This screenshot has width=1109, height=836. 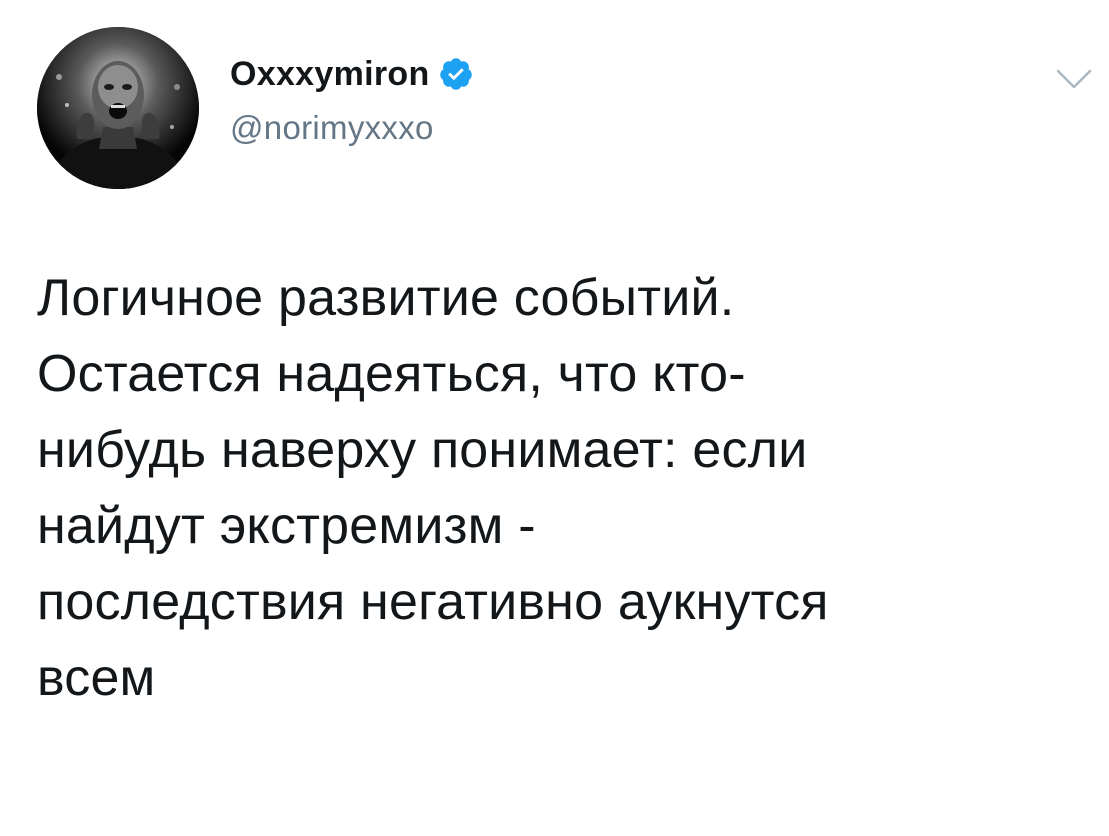 I want to click on tweet-text-line: нибудь наверху понимает: если, so click(x=422, y=450).